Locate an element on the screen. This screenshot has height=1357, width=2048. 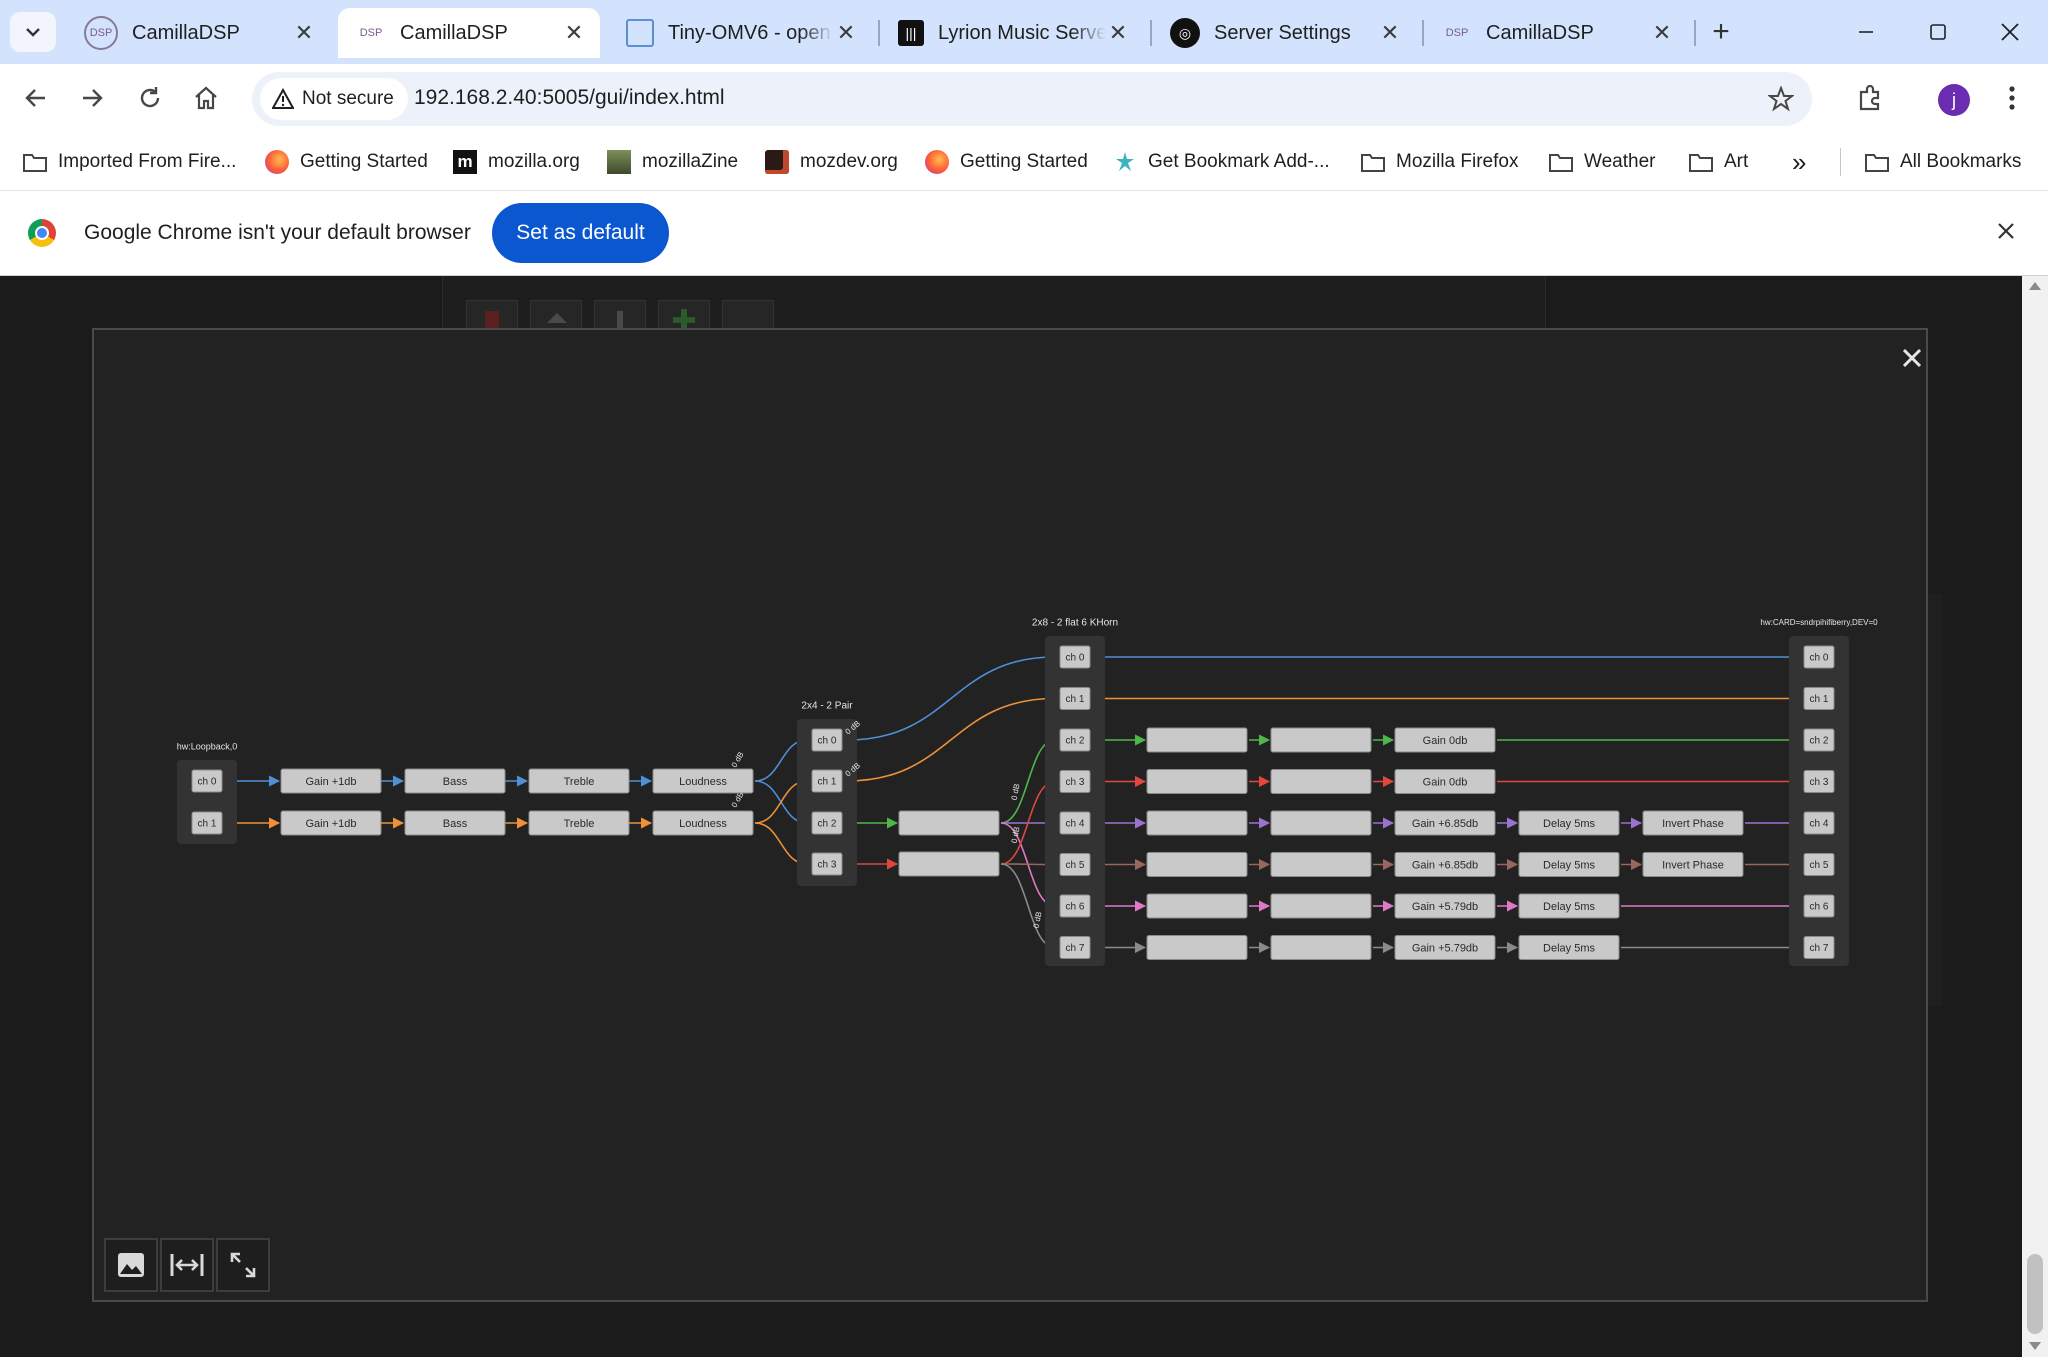
bookmarks-divider is located at coordinates (1840, 162).